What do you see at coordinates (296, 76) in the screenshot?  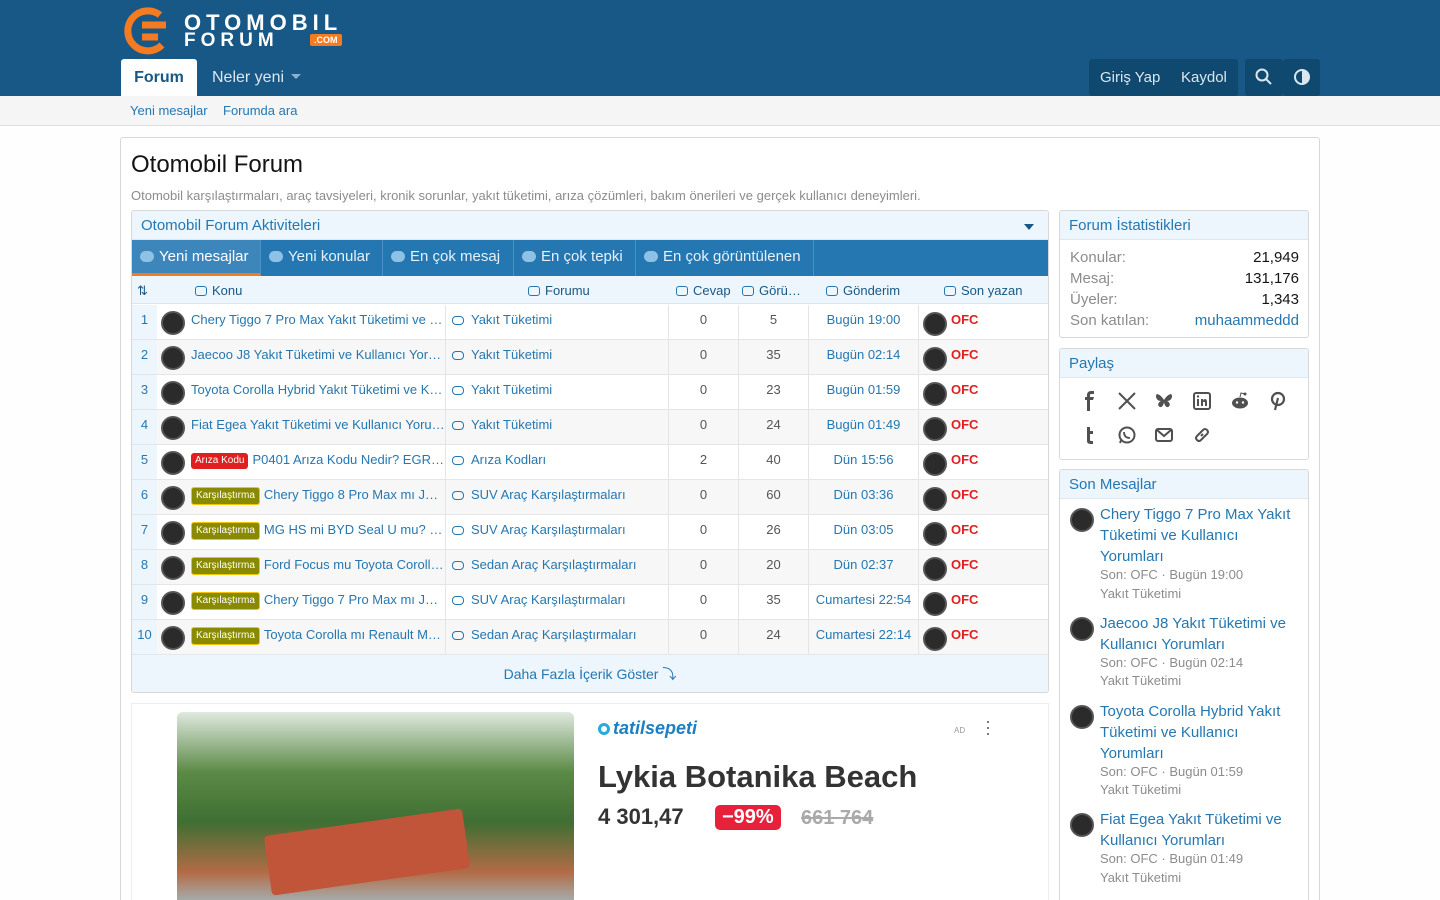 I see `whats-new-dropdown-icon` at bounding box center [296, 76].